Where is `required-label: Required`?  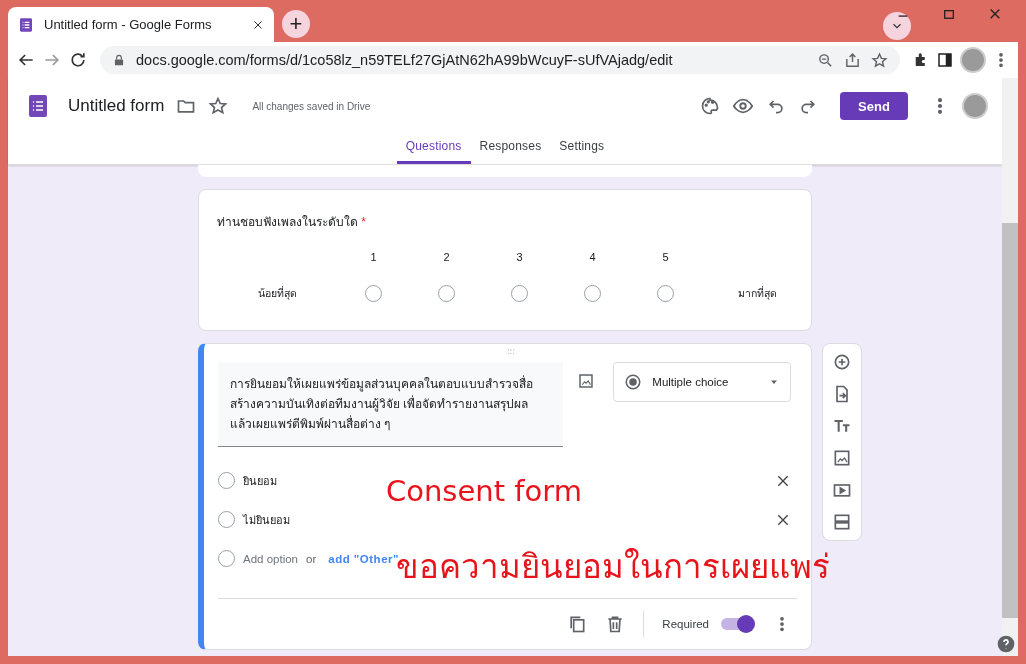
required-label: Required is located at coordinates (685, 624).